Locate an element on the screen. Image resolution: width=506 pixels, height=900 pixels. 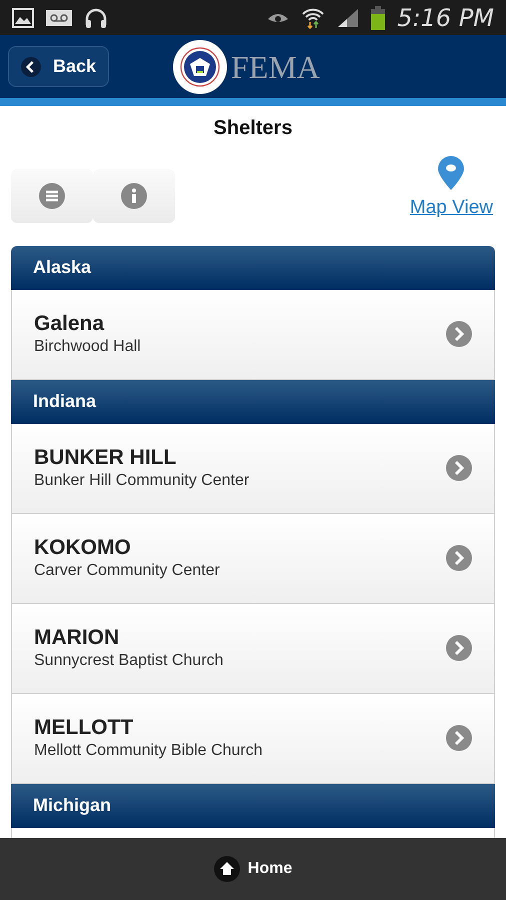
city-name: KOKOMO is located at coordinates (83, 548).